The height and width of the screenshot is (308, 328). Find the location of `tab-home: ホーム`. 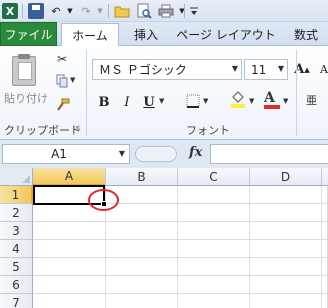

tab-home: ホーム is located at coordinates (90, 35).